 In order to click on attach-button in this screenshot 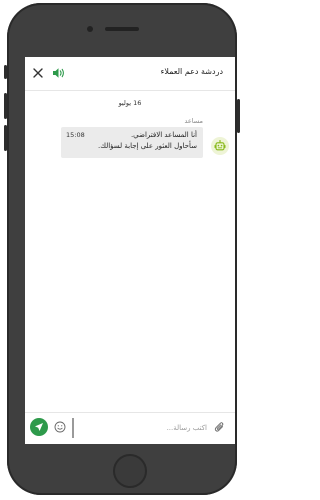, I will do `click(219, 427)`.